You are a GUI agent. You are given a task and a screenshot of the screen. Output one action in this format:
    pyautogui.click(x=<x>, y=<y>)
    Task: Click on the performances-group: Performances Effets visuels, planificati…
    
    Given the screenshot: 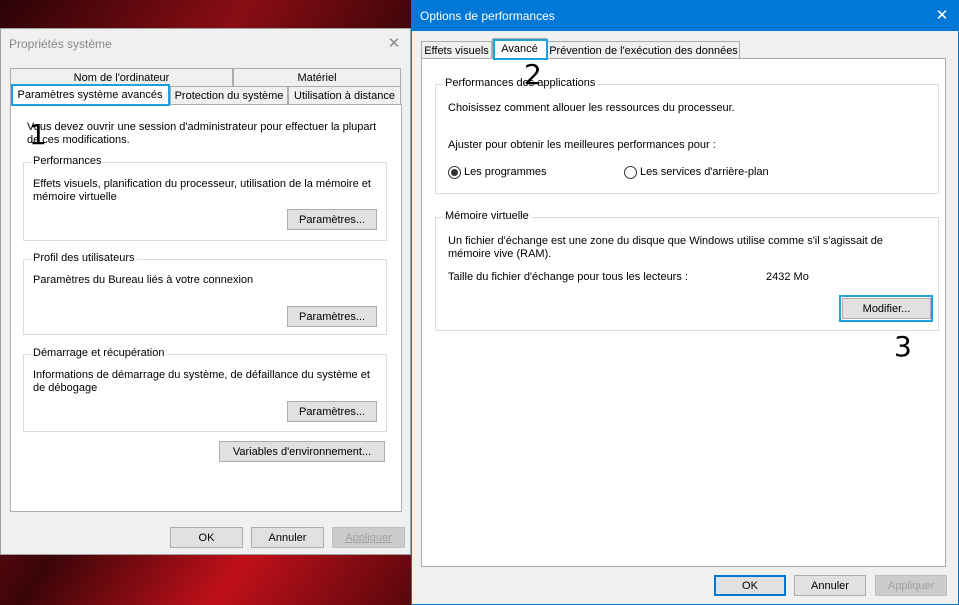 What is the action you would take?
    pyautogui.click(x=205, y=198)
    